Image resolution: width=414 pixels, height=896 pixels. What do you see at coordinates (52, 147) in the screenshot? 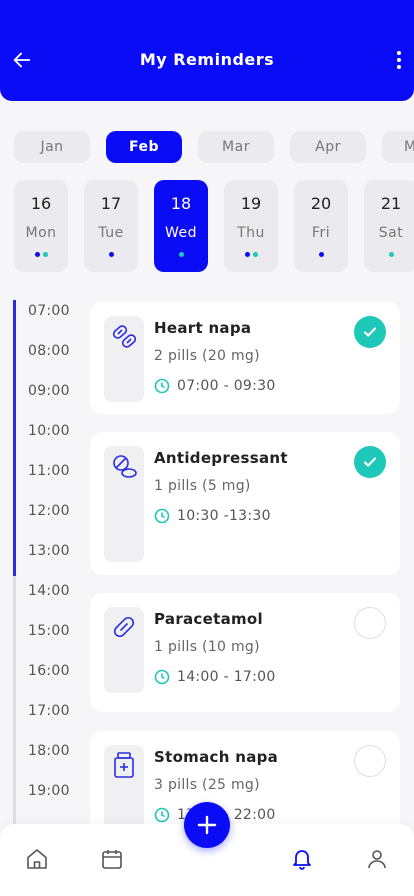
I see `month-tab-jan: Jan` at bounding box center [52, 147].